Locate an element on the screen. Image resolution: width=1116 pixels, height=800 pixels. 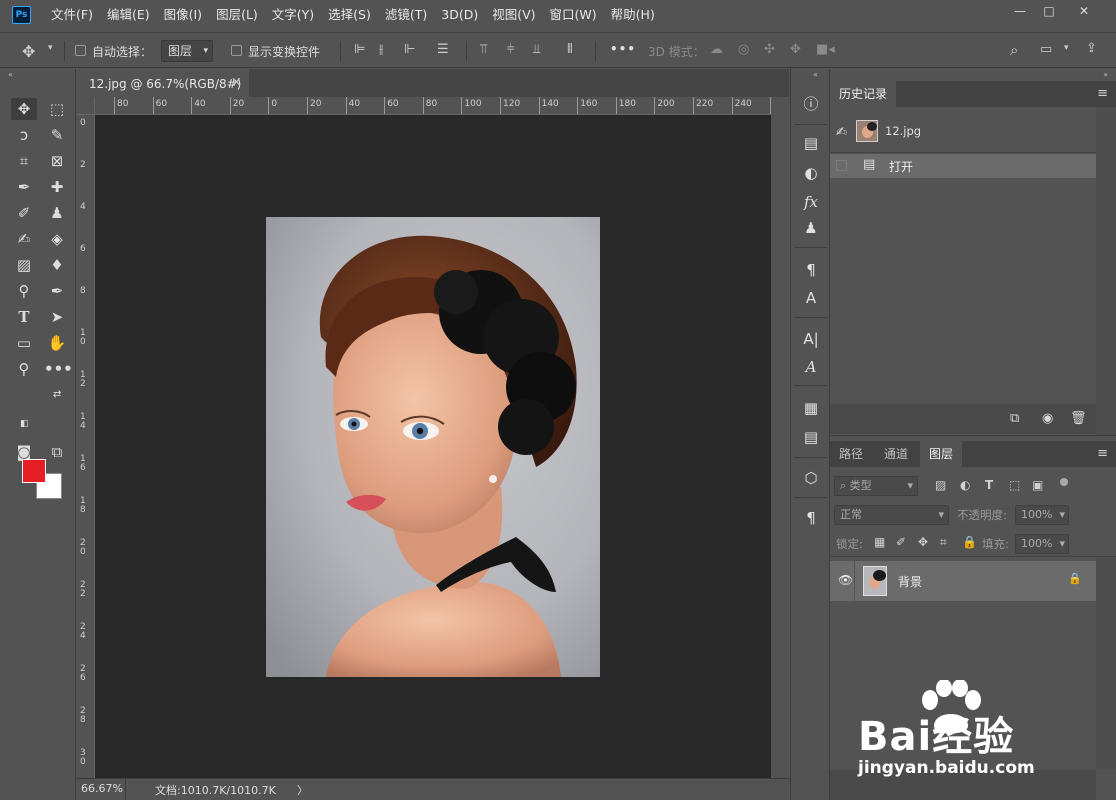
history-snapshot: ✍ 12.jpg is located at coordinates (963, 133).